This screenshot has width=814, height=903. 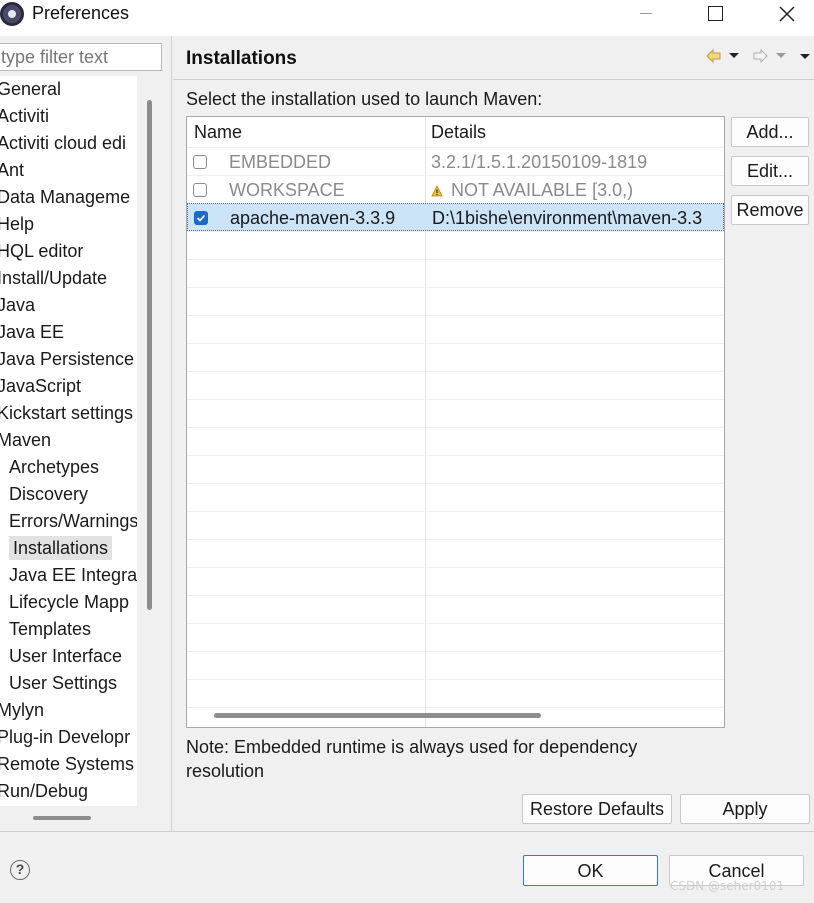 I want to click on installation-name: apache-maven-3.3.9, so click(x=313, y=218).